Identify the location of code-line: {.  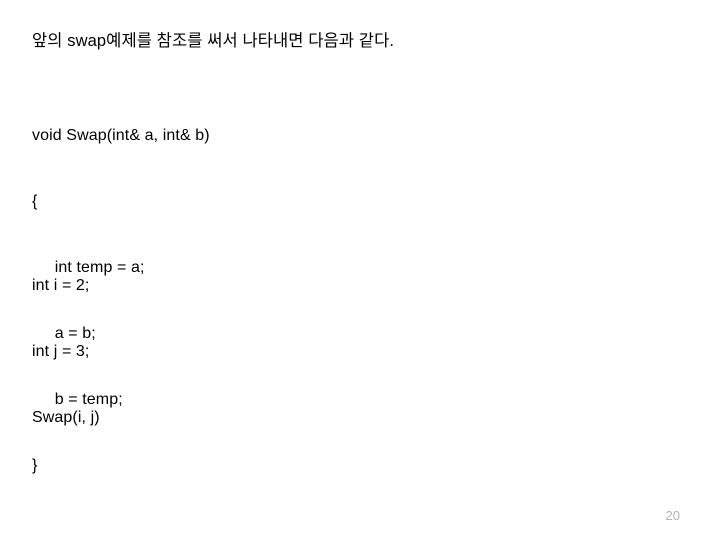
(35, 201).